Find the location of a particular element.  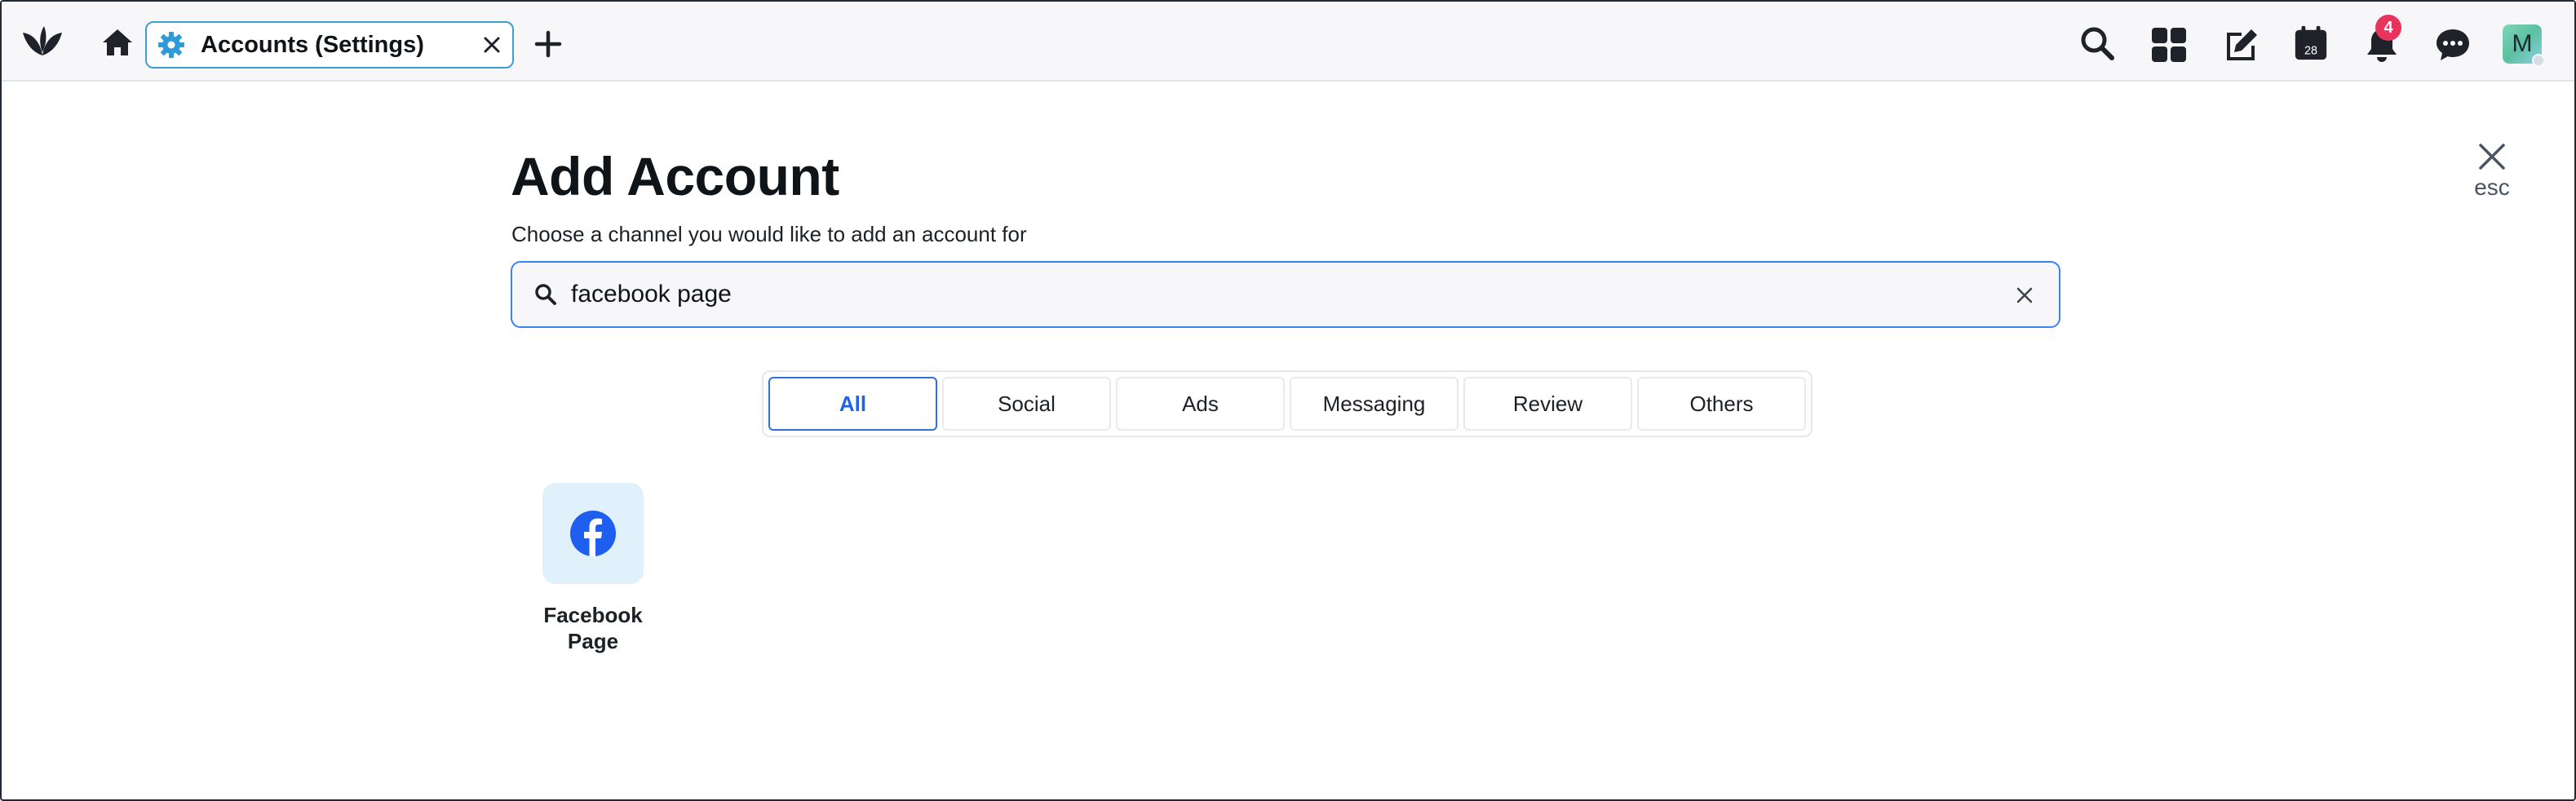

gear-icon is located at coordinates (171, 45).